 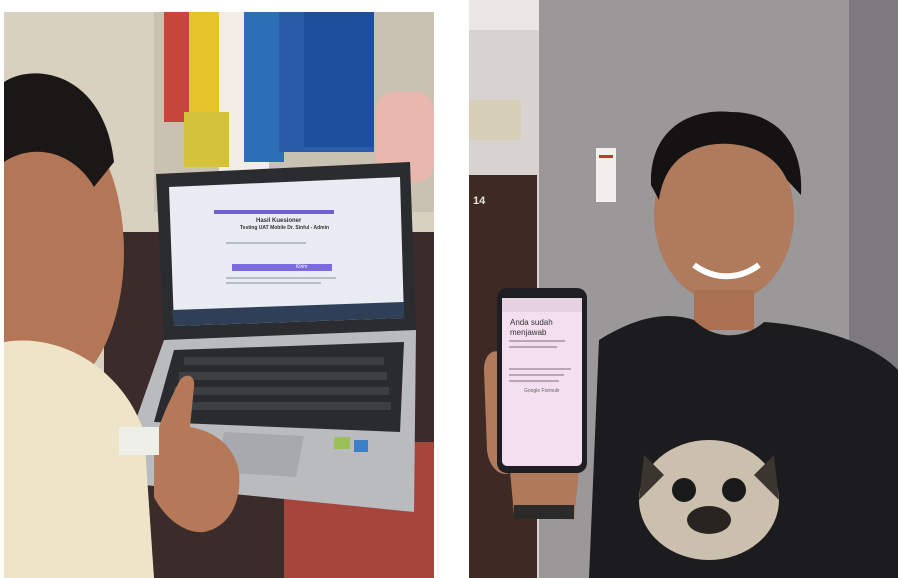 What do you see at coordinates (544, 512) in the screenshot?
I see `wristwatch` at bounding box center [544, 512].